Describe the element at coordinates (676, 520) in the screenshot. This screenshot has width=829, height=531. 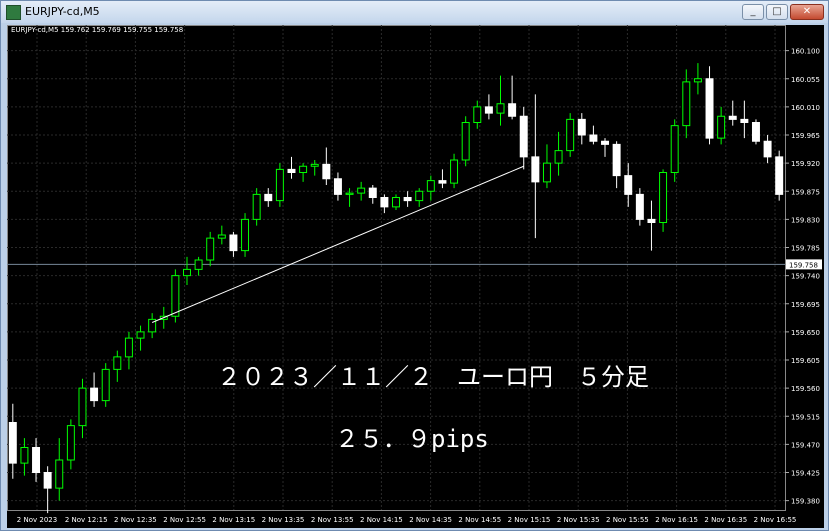
I see `x-tick-label: 2 Nov 16:15` at that location.